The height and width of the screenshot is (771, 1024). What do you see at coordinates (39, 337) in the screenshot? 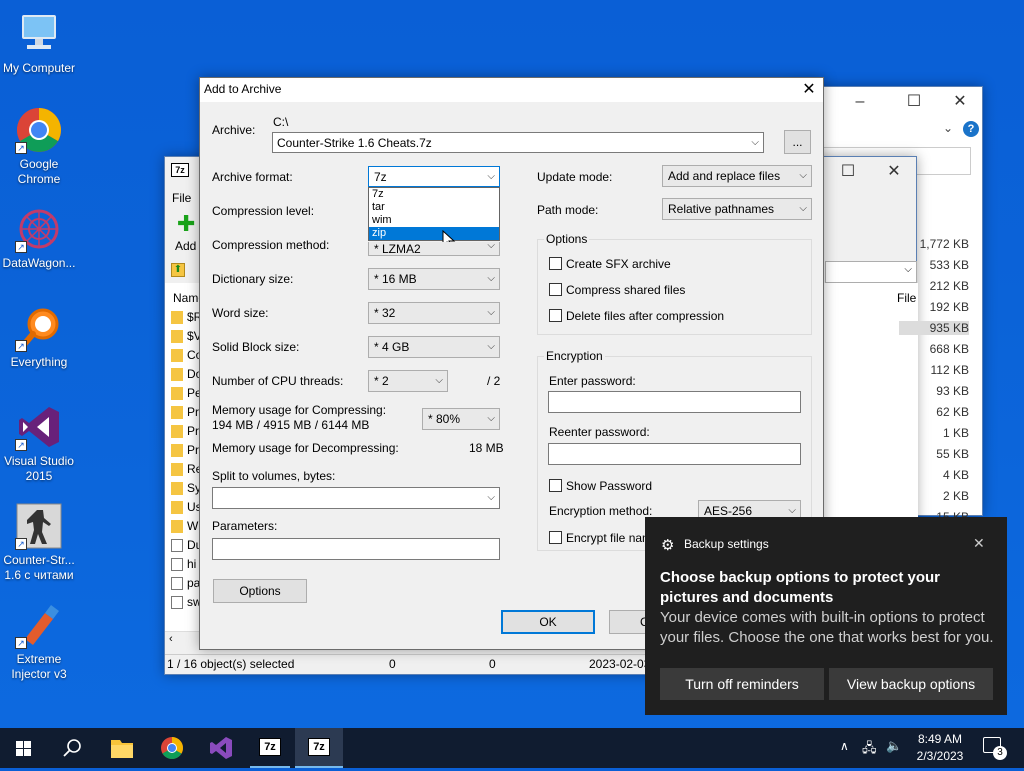
I see `desktop-icon-everything: ↗ Everything` at bounding box center [39, 337].